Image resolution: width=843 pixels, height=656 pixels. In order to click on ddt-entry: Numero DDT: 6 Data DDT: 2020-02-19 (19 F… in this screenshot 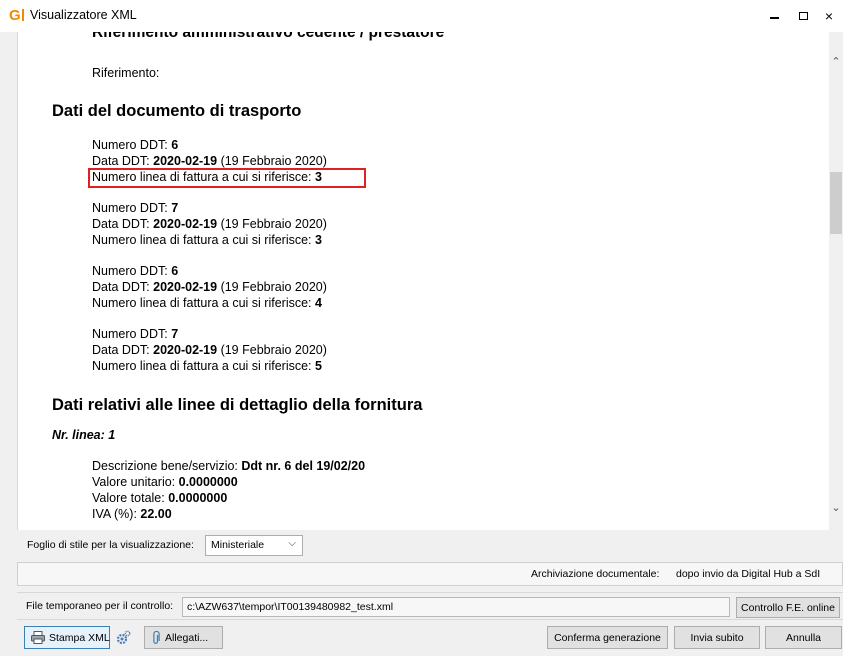, I will do `click(209, 287)`.